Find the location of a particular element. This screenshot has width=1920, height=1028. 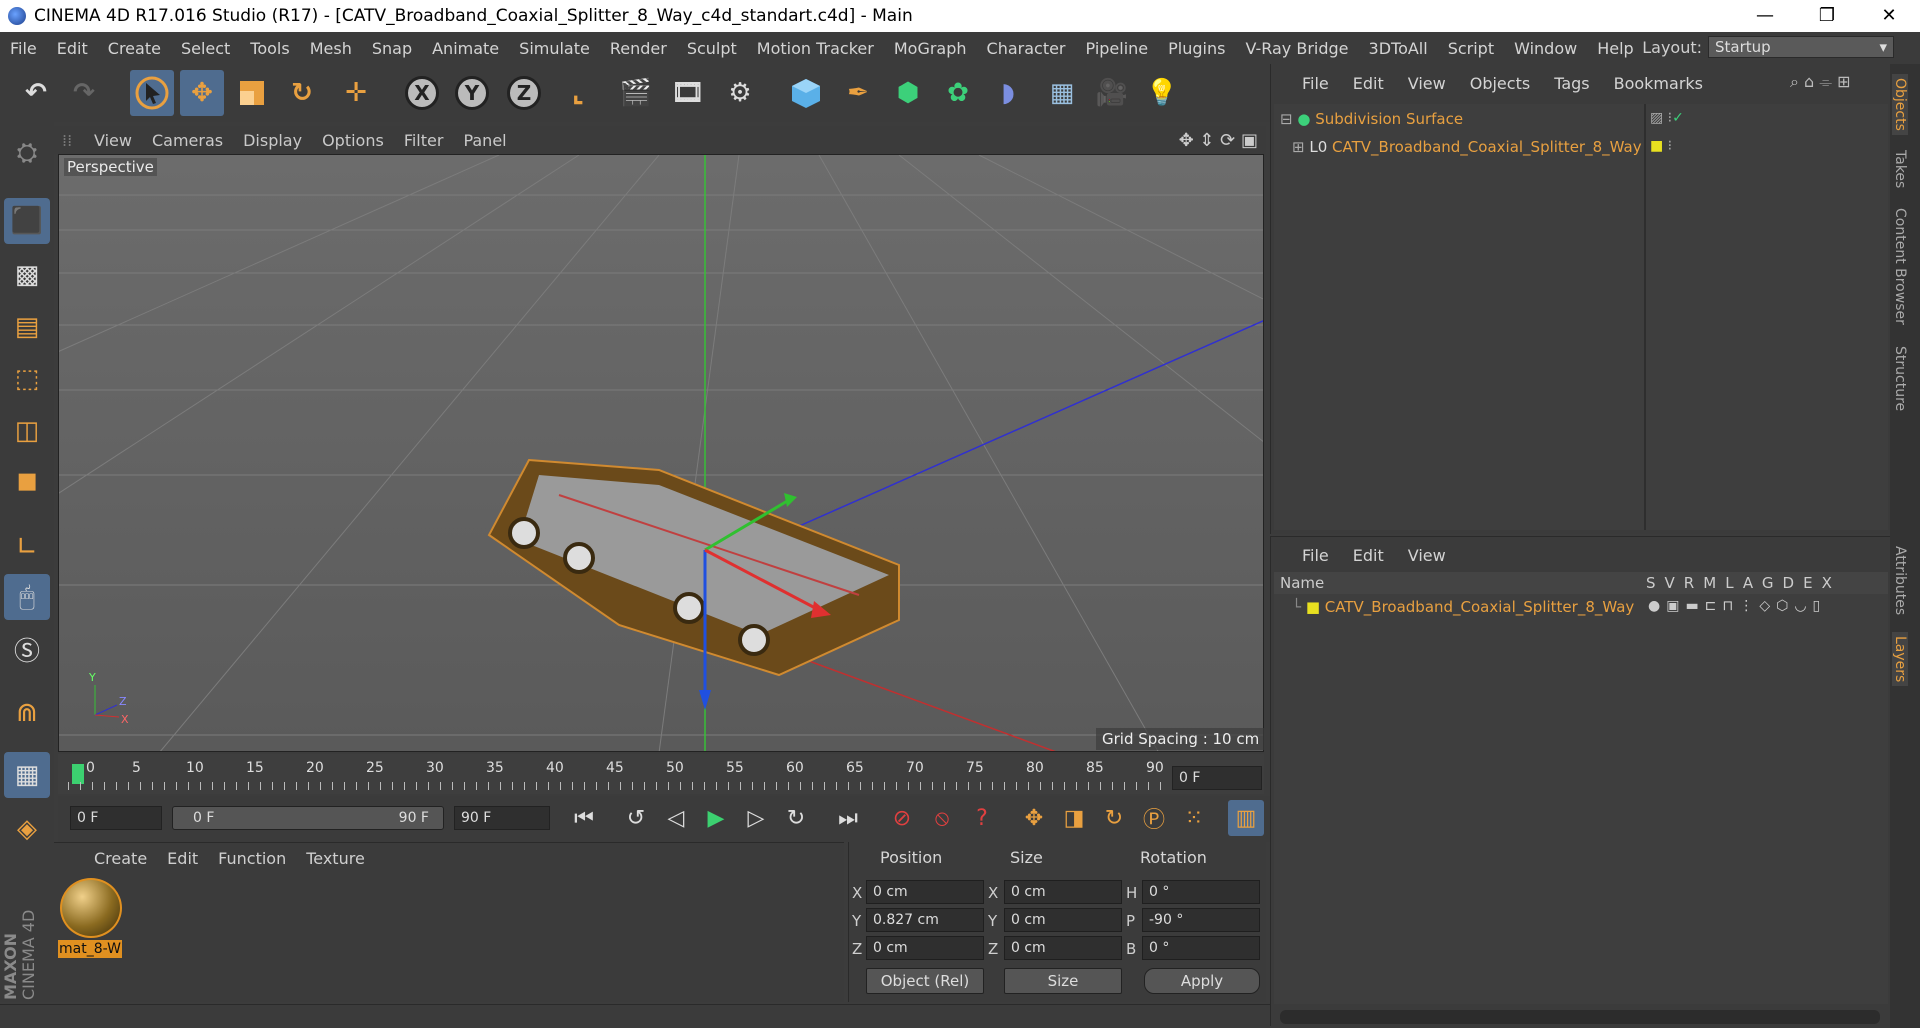

start-frame-field: 0 F is located at coordinates (116, 818).